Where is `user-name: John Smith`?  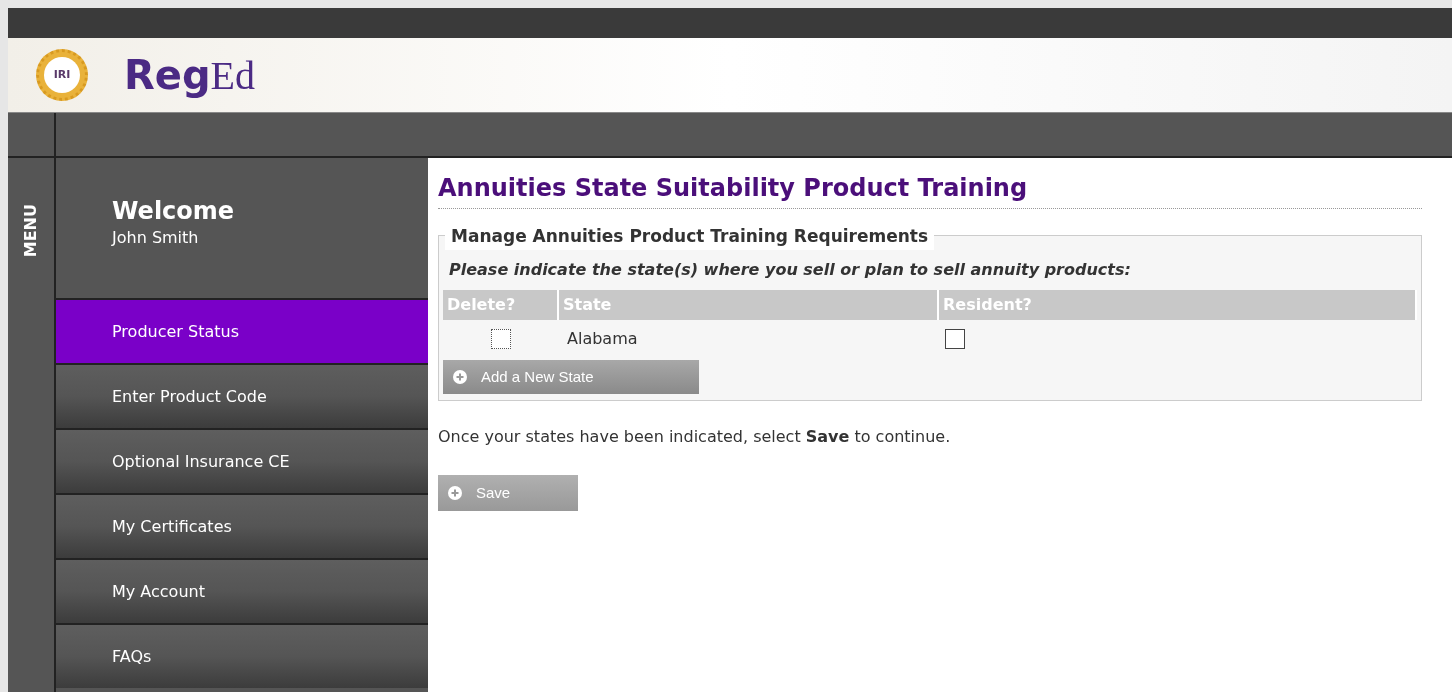
user-name: John Smith is located at coordinates (156, 238).